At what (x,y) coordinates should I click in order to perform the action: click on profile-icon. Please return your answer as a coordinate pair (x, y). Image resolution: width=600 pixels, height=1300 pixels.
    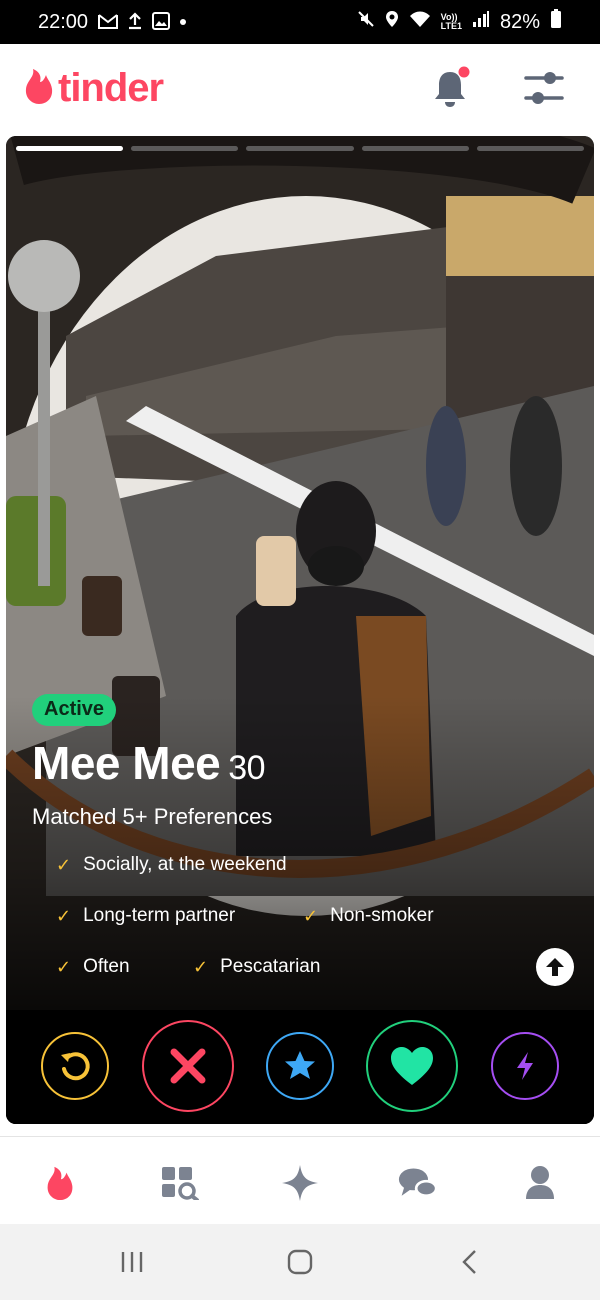
    Looking at the image, I should click on (540, 1182).